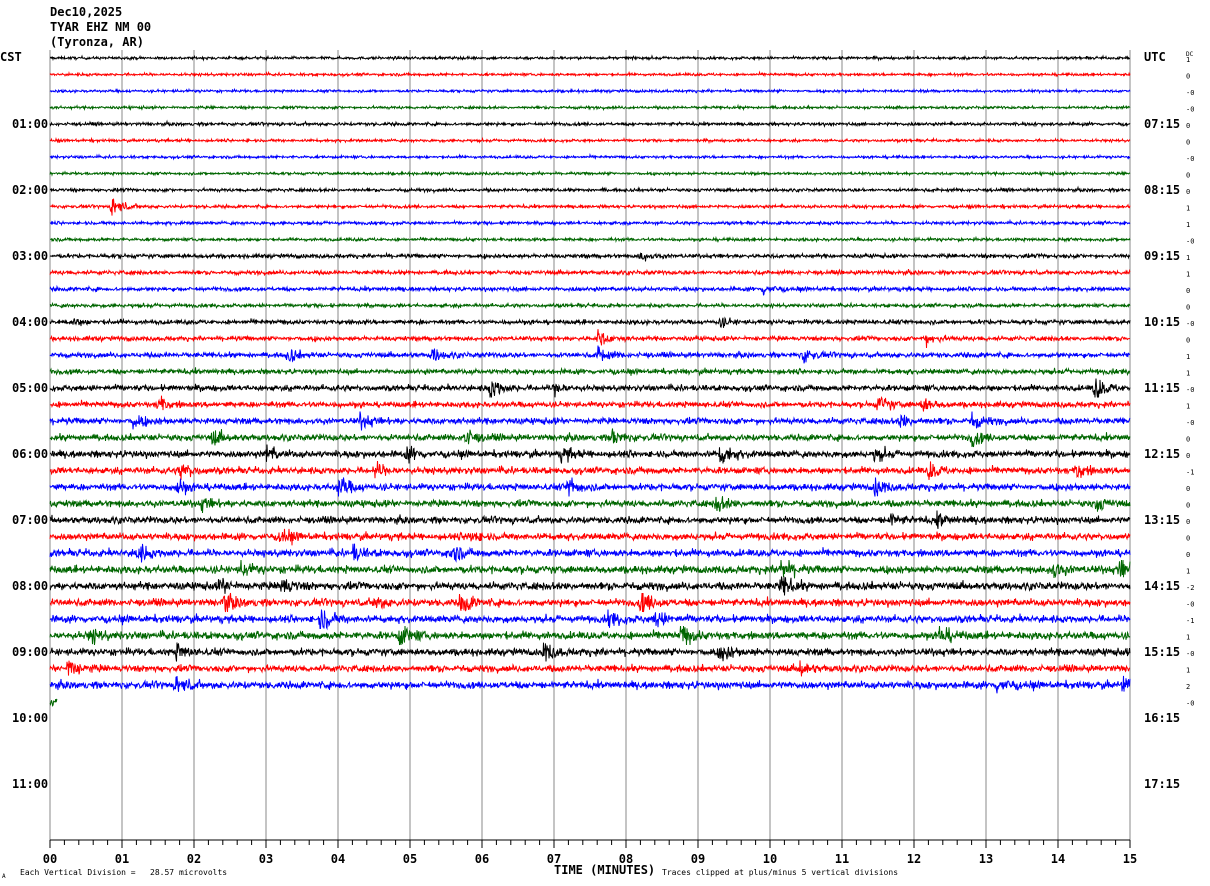  What do you see at coordinates (604, 870) in the screenshot?
I see `x-axis-title: TIME (MINUTES)` at bounding box center [604, 870].